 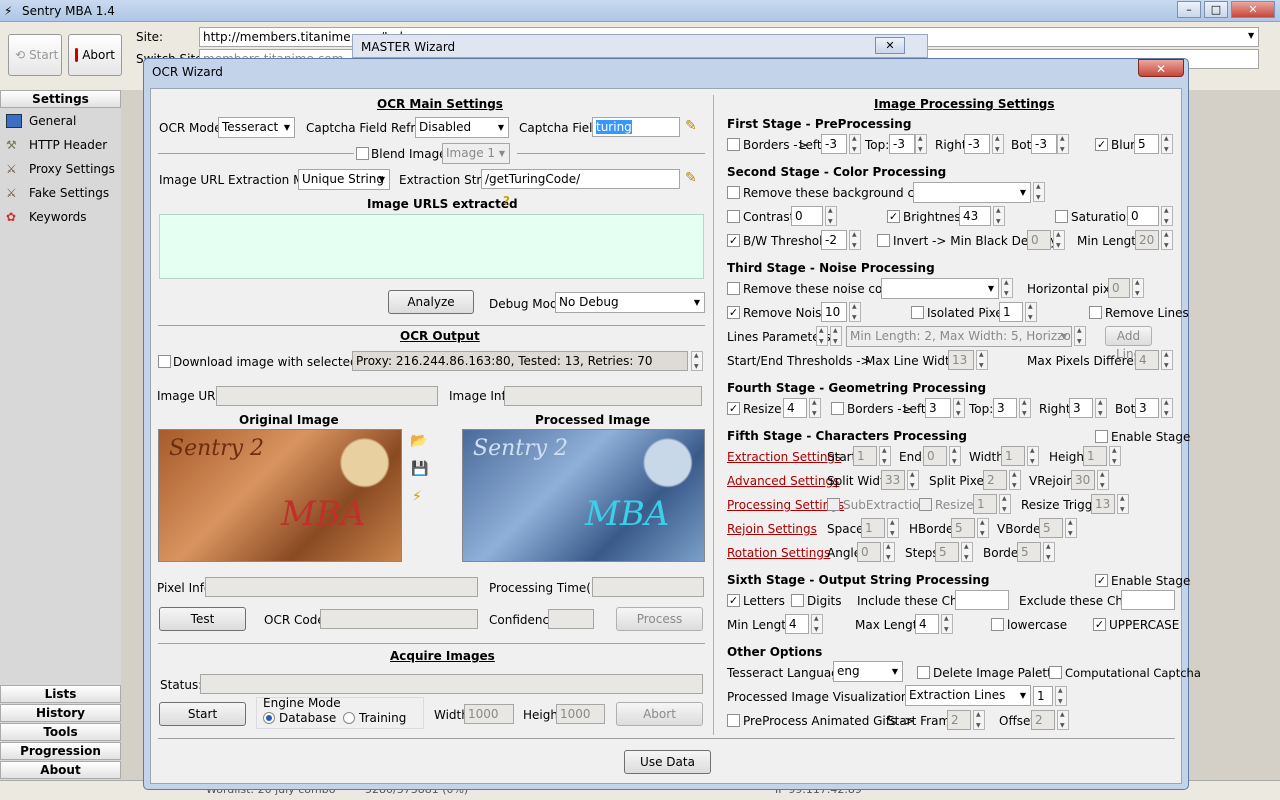 What do you see at coordinates (1138, 288) in the screenshot?
I see `horizontal-pixels-spinner` at bounding box center [1138, 288].